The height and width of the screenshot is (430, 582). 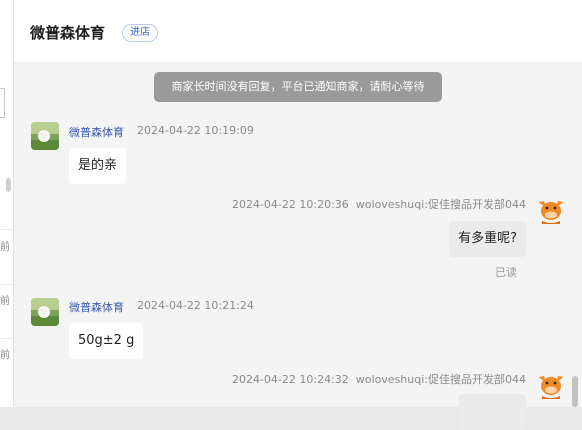 I want to click on read-status: 已读, so click(x=506, y=272).